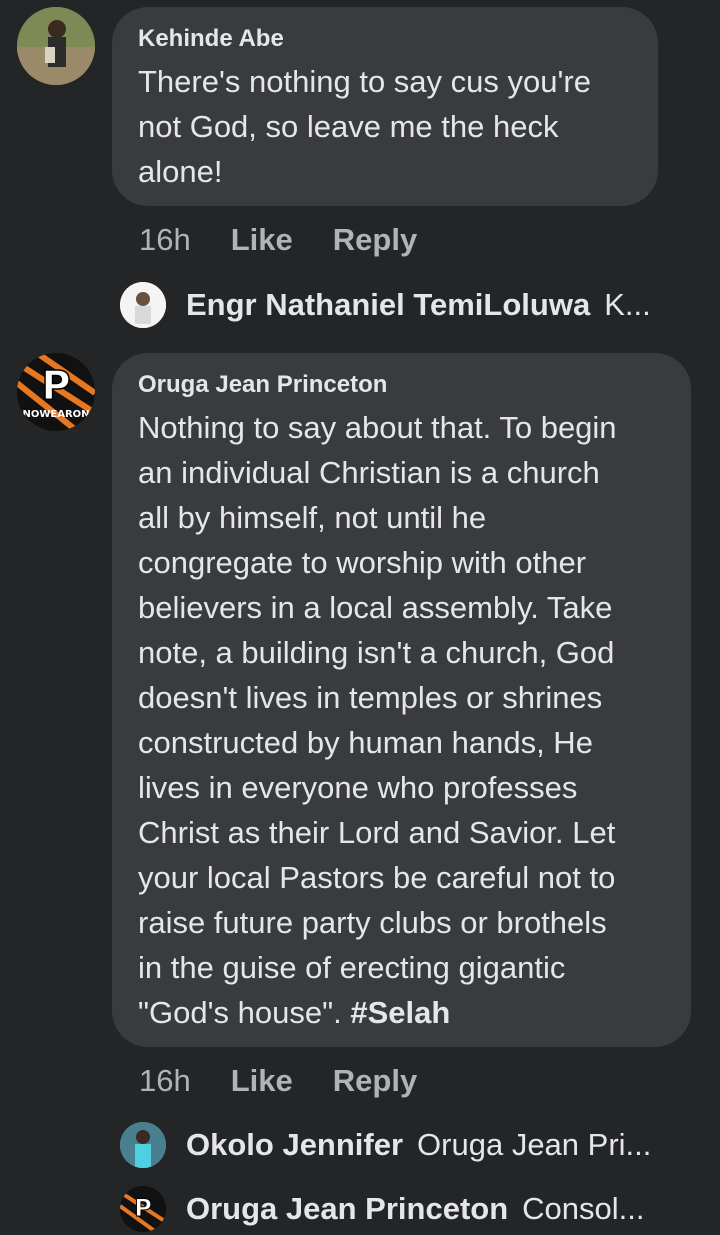 This screenshot has height=1235, width=720. I want to click on avatar-oruga-jean-princeton: P NOWEARON, so click(56, 392).